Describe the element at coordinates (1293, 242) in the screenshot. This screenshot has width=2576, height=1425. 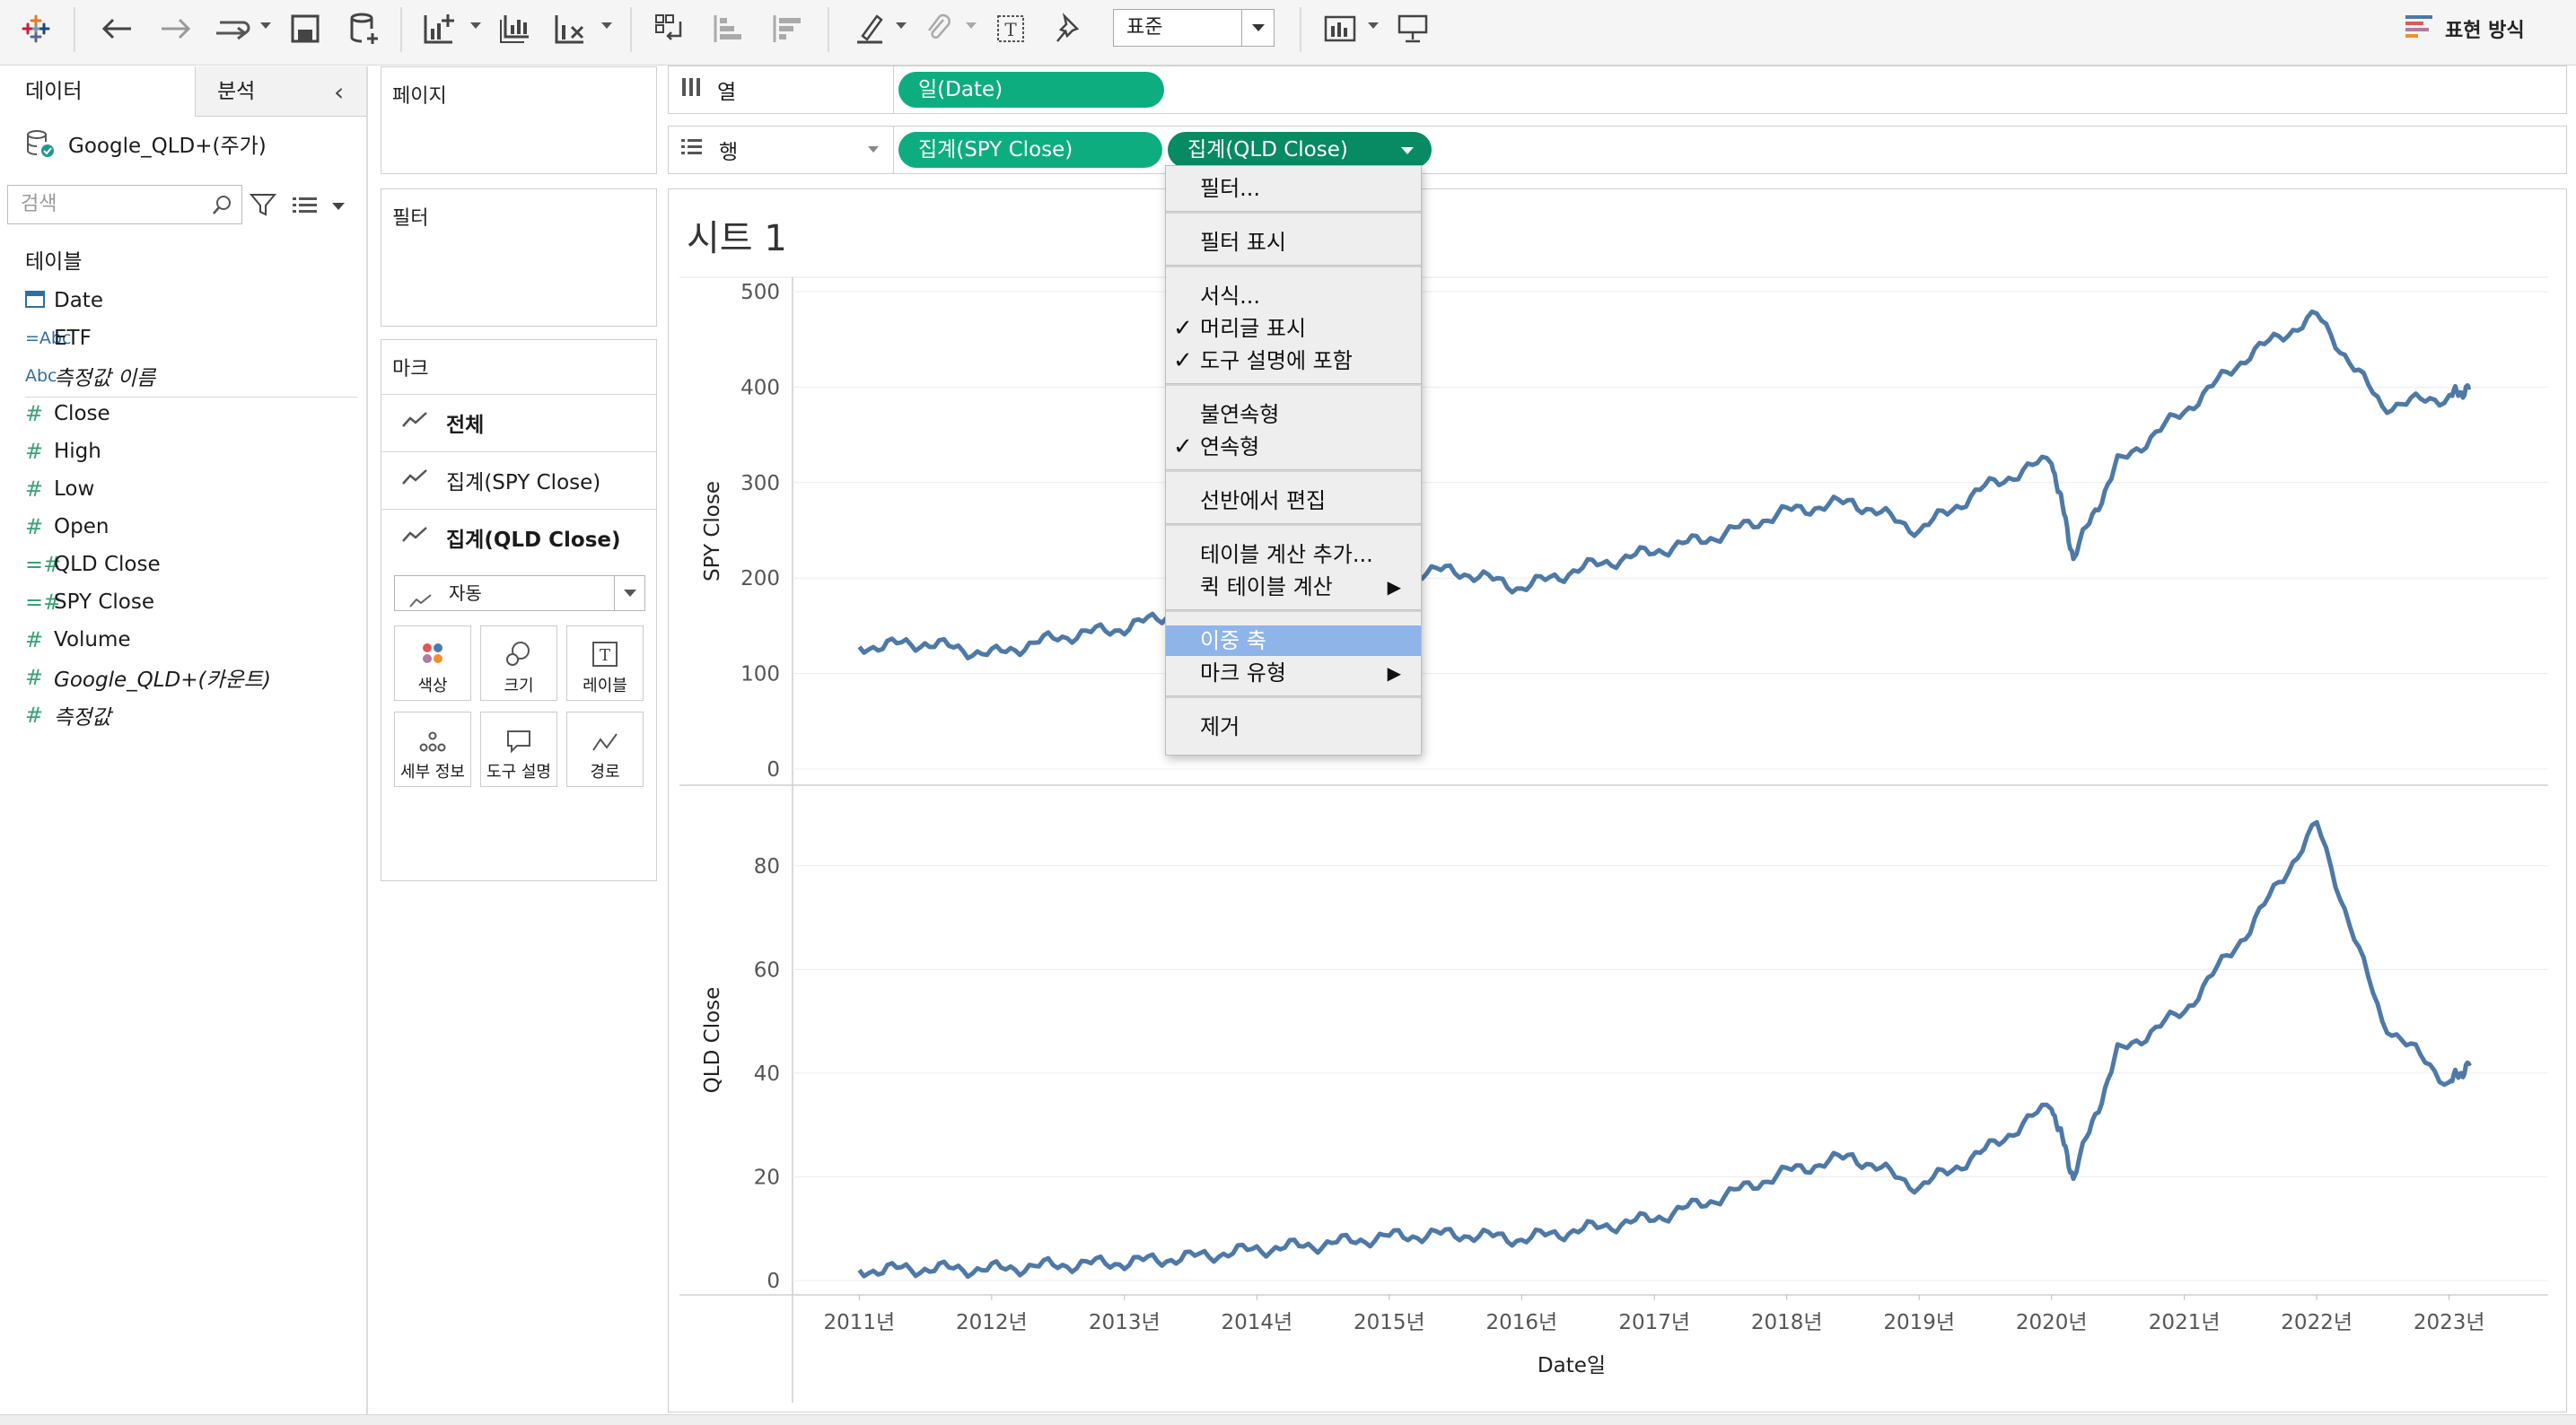
I see `menu-item: 필터 표시` at that location.